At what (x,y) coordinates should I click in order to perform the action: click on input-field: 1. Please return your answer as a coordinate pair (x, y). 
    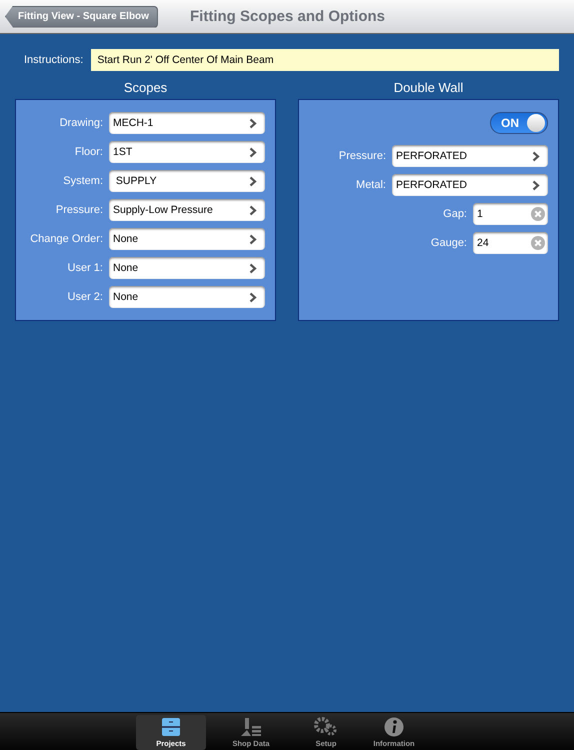
    Looking at the image, I should click on (510, 214).